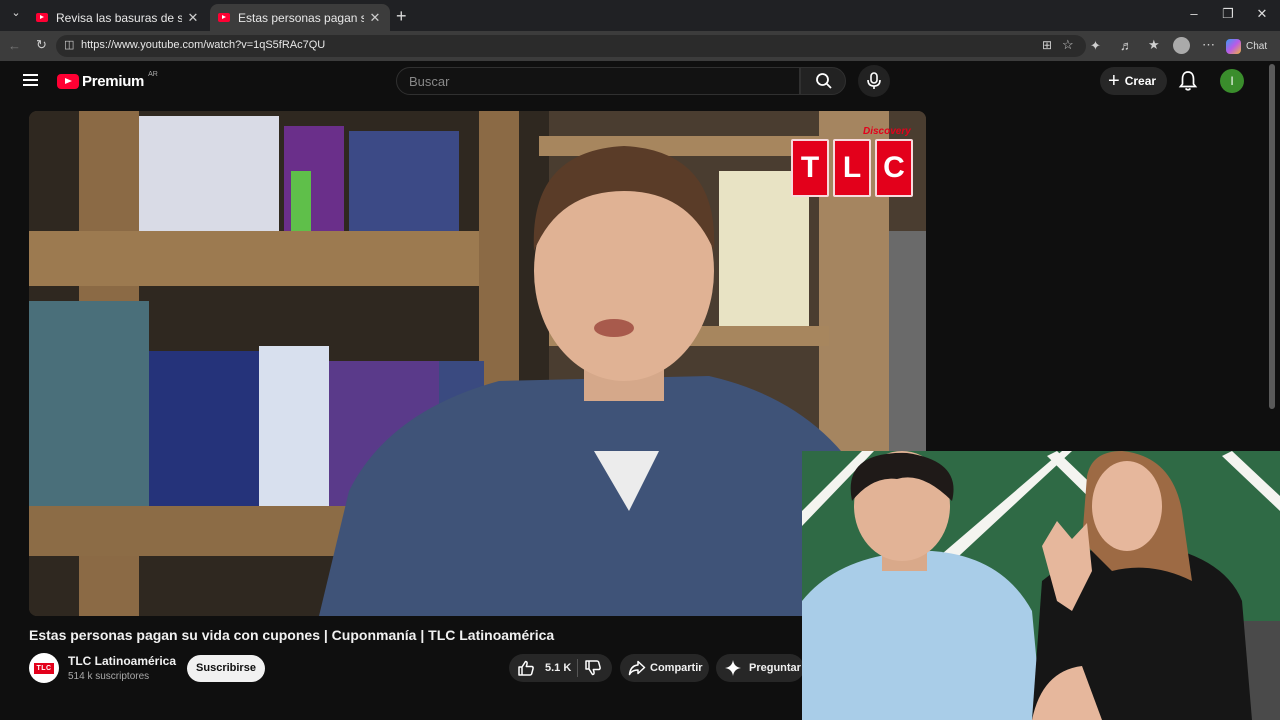 This screenshot has height=720, width=1280. I want to click on search-button, so click(823, 81).